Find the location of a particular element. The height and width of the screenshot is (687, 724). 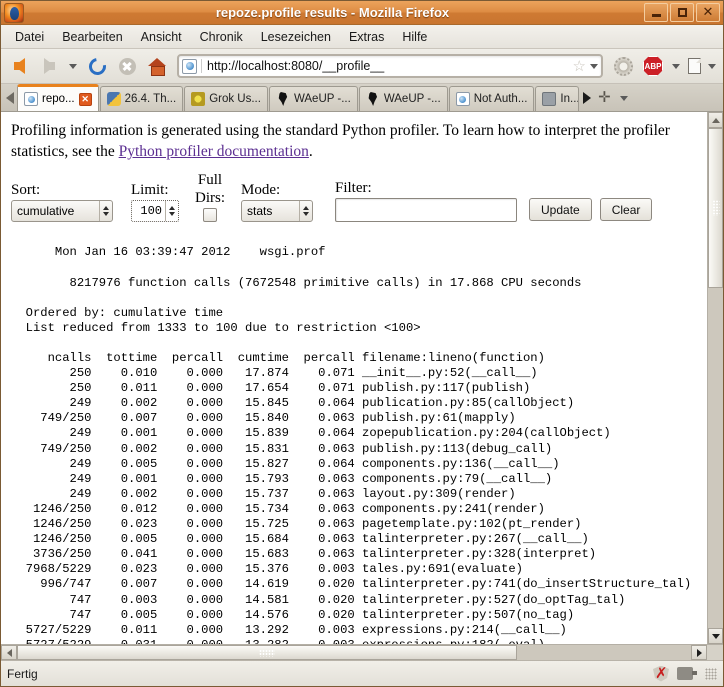

home-icon is located at coordinates (157, 67).